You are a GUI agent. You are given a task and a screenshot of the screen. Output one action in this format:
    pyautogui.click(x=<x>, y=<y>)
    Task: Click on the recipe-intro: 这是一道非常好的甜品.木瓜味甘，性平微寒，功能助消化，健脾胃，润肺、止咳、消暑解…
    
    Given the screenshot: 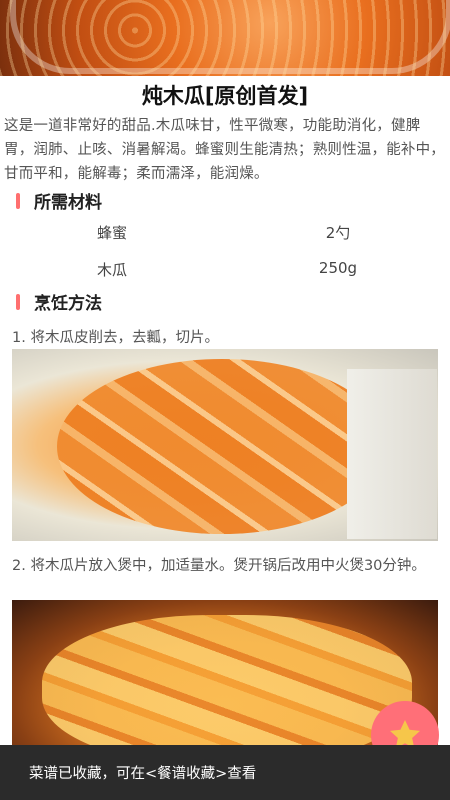 What is the action you would take?
    pyautogui.click(x=224, y=150)
    